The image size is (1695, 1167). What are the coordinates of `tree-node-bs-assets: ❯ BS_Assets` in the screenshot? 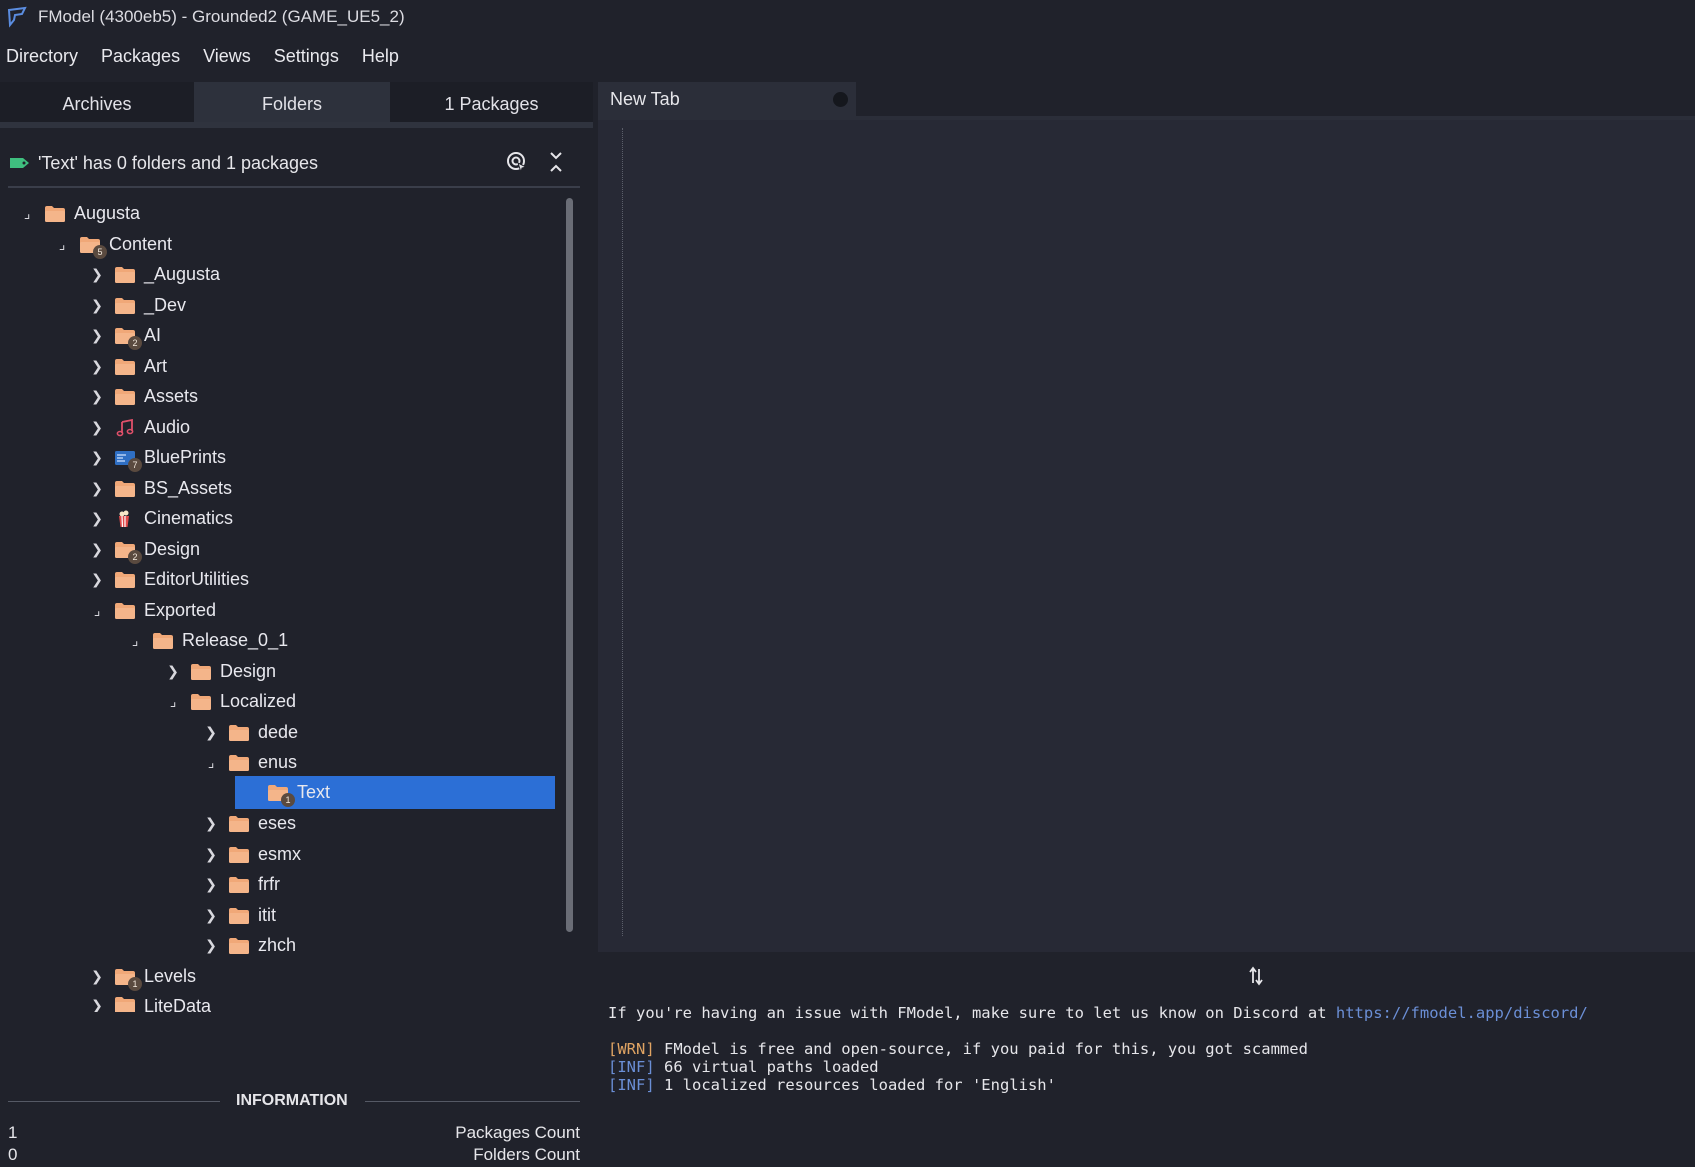 It's located at (160, 488).